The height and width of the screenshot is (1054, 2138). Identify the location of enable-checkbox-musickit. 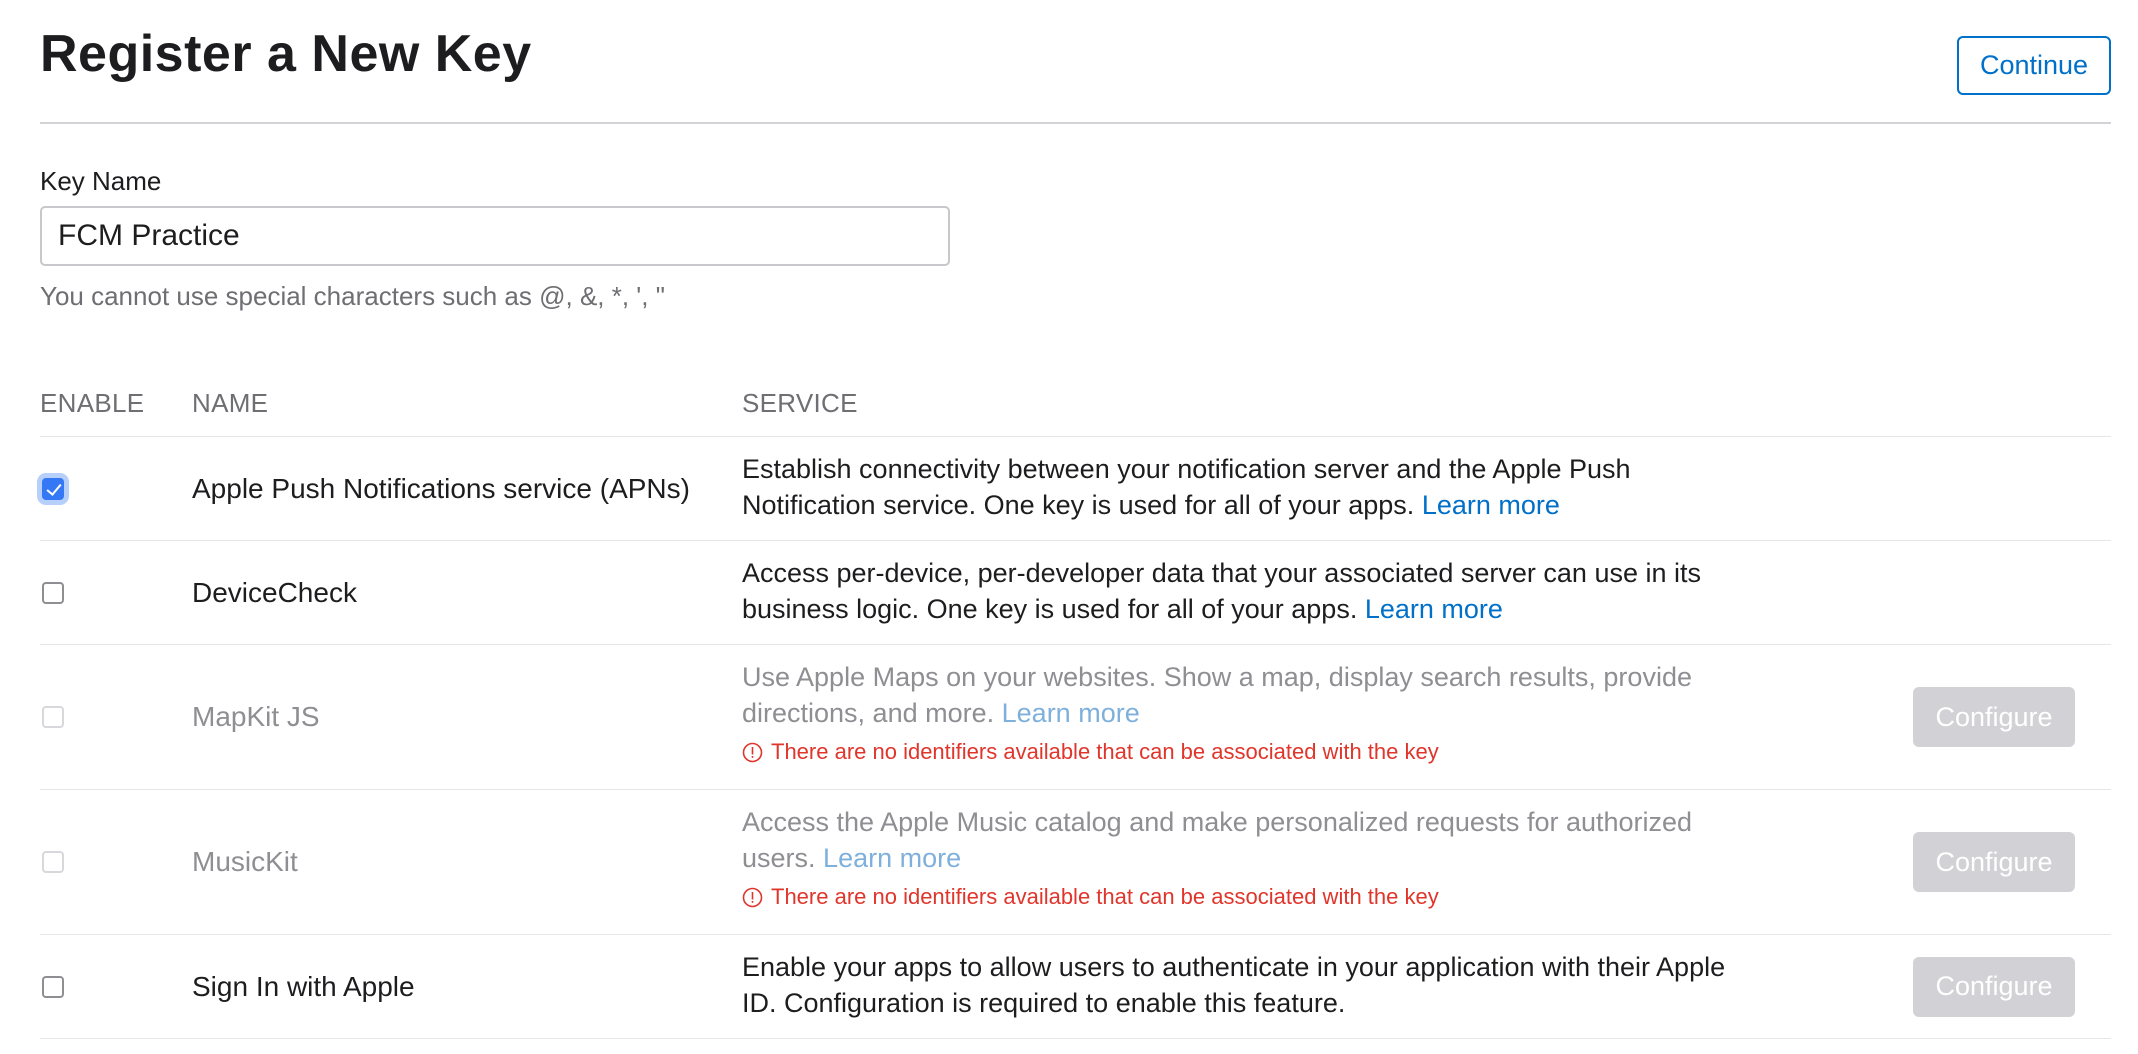
(53, 862).